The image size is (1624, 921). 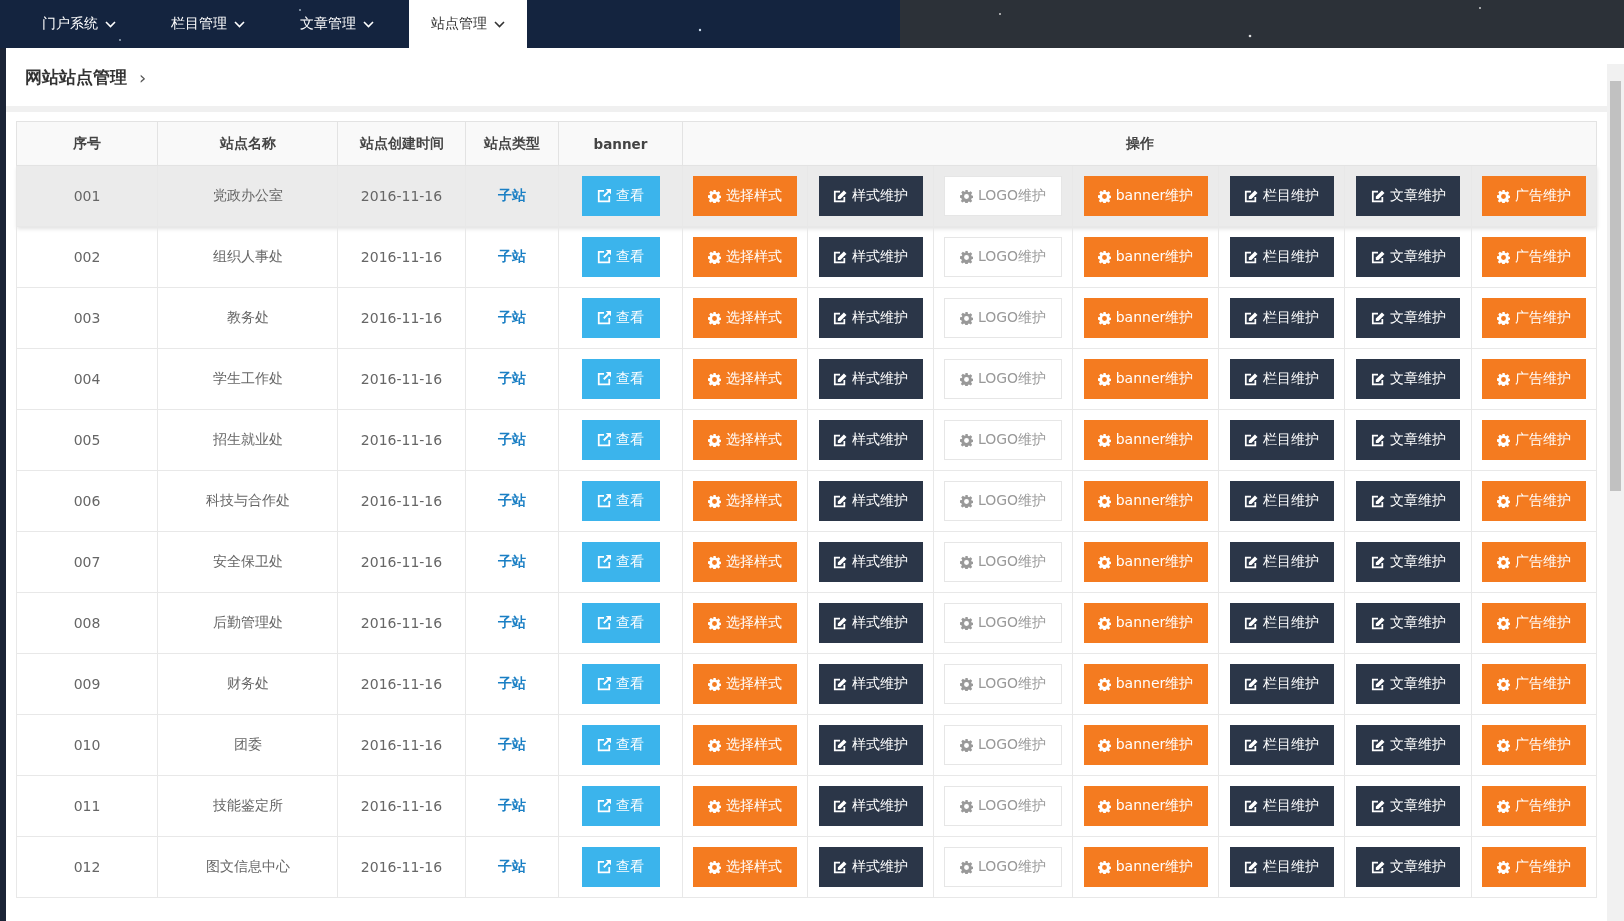 What do you see at coordinates (806, 257) in the screenshot?
I see `table-row: 002 组织人事处 2016-11-16 子站 查看 选择样式 样式维护 LOGO维护 banner维护 栏目维护 文章维护 广告维护` at bounding box center [806, 257].